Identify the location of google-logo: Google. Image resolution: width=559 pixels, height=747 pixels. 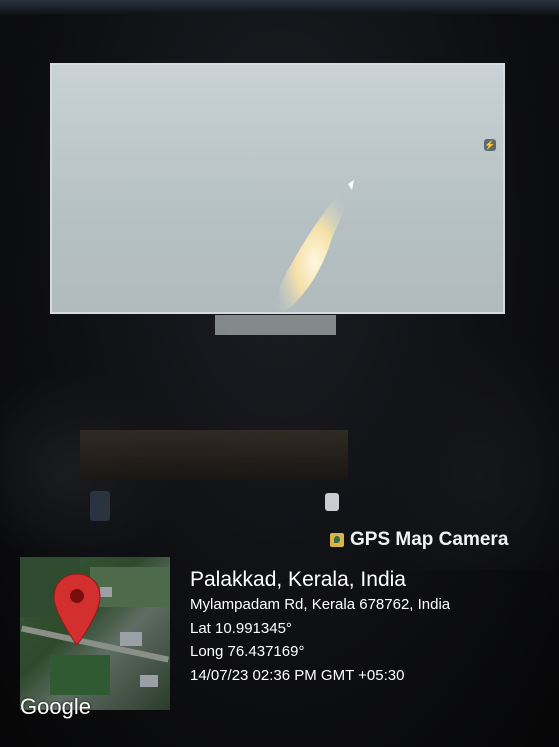
(55, 706).